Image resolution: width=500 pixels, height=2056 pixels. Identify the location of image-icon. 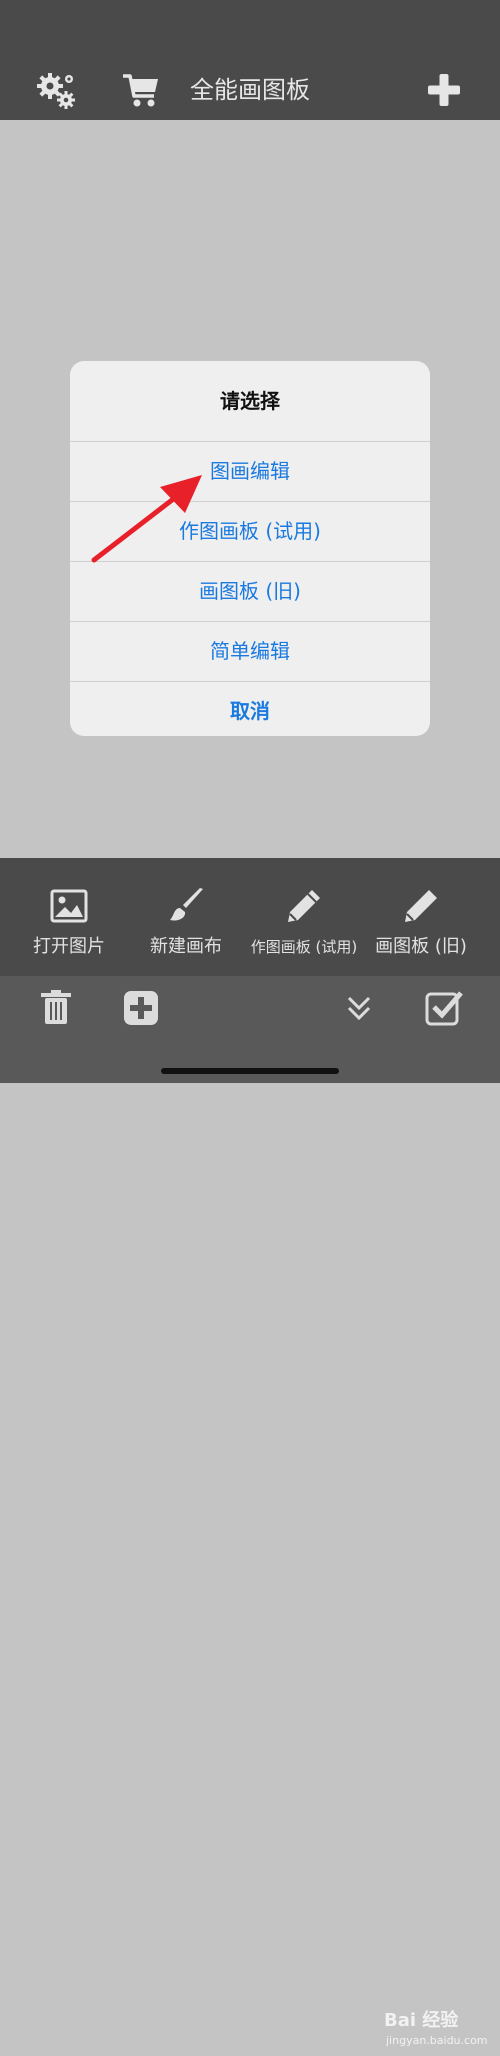
(69, 906).